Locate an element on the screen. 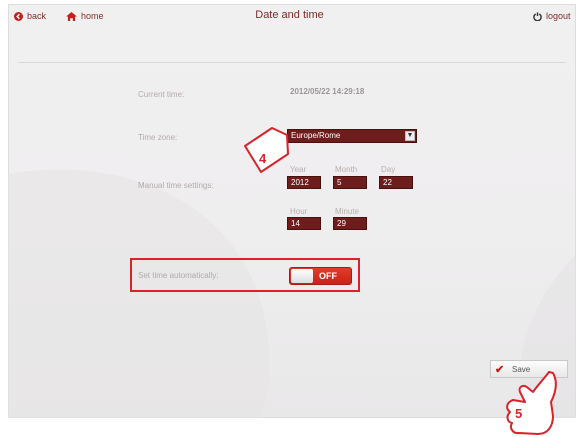 Image resolution: width=579 pixels, height=437 pixels. save-button: ✔ Save is located at coordinates (529, 369).